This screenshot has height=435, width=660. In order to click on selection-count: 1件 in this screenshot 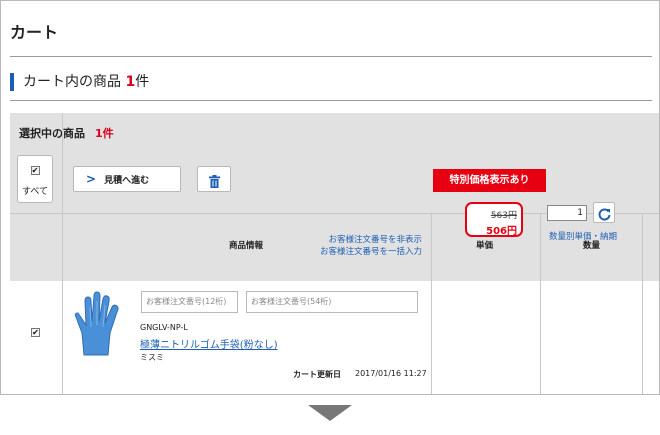, I will do `click(104, 133)`.